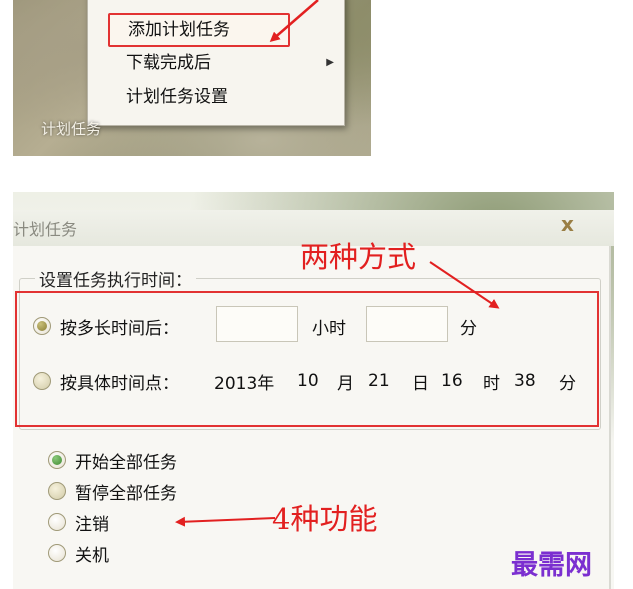 Image resolution: width=633 pixels, height=589 pixels. Describe the element at coordinates (551, 565) in the screenshot. I see `watermark-logo: 最需网` at that location.